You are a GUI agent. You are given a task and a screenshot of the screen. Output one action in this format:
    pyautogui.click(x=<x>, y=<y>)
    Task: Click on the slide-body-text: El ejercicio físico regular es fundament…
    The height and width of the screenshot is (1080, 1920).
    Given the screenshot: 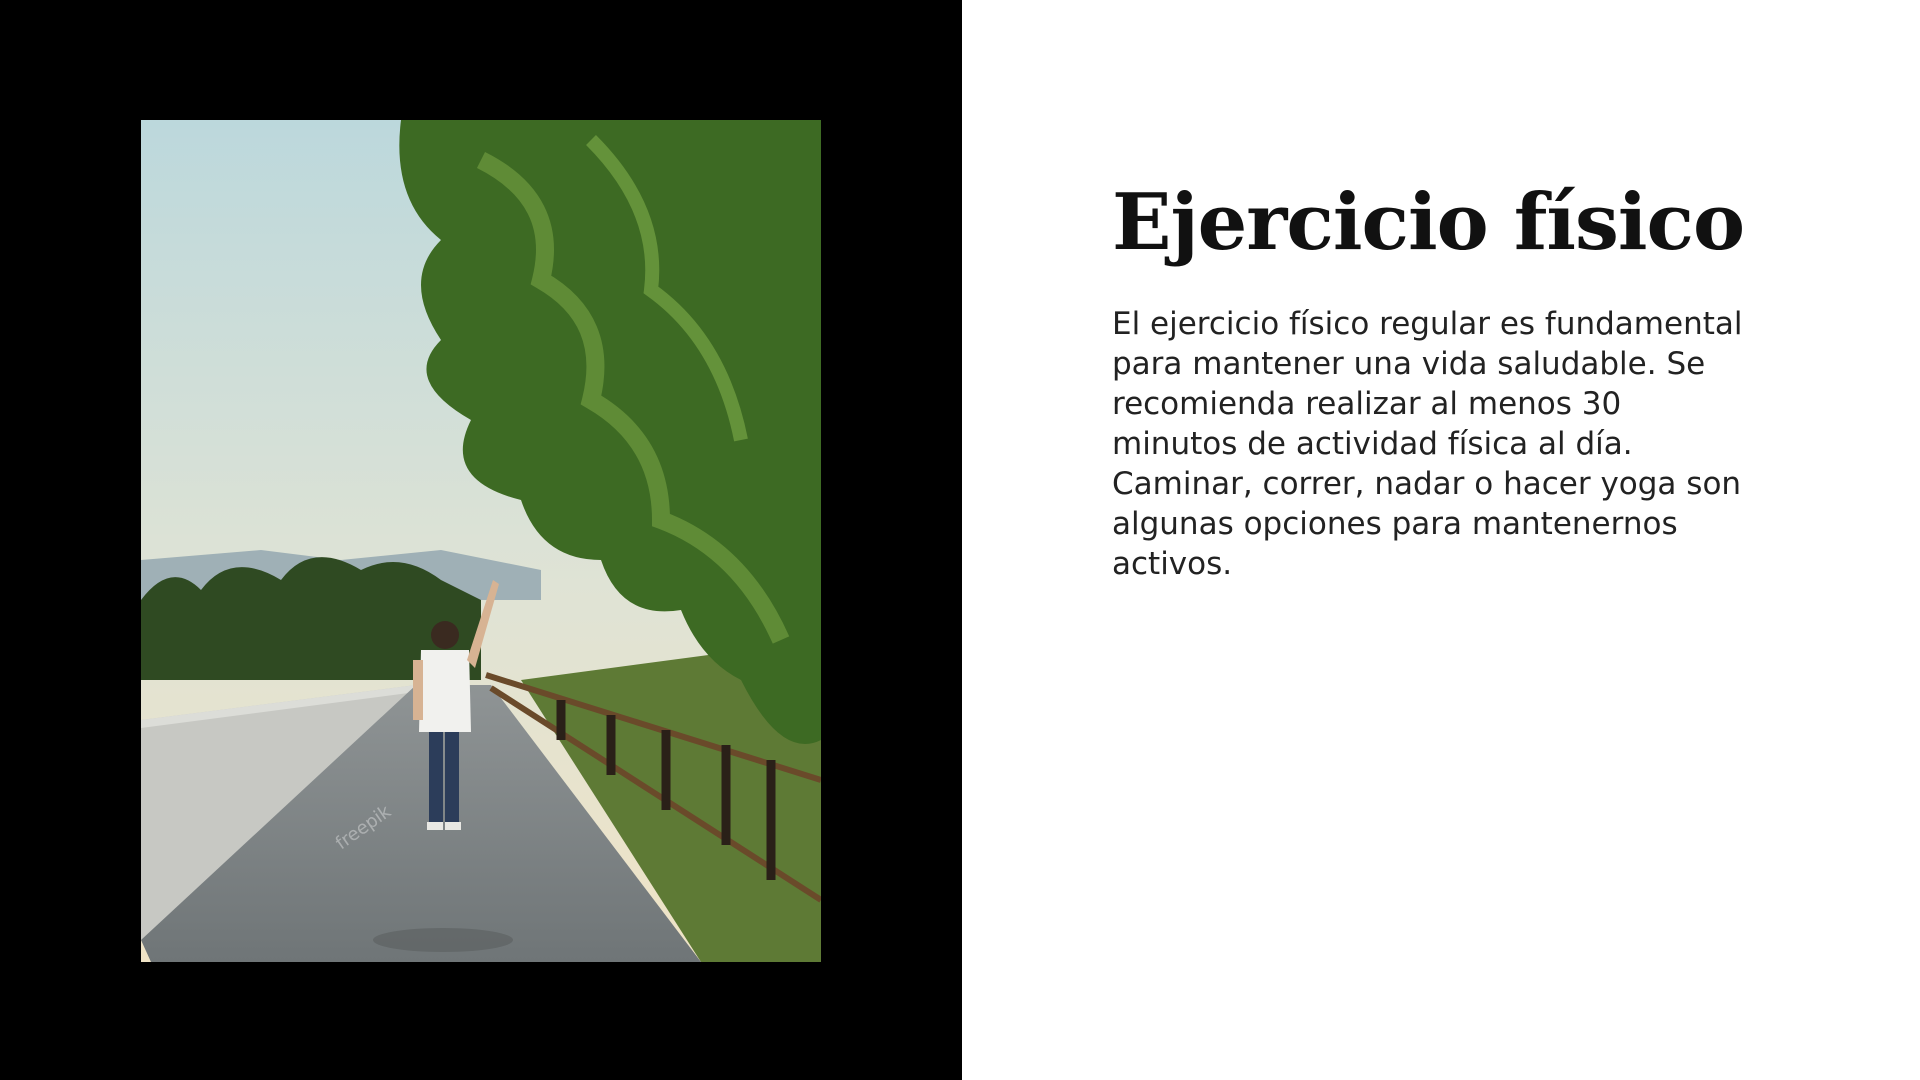 What is the action you would take?
    pyautogui.click(x=1427, y=444)
    